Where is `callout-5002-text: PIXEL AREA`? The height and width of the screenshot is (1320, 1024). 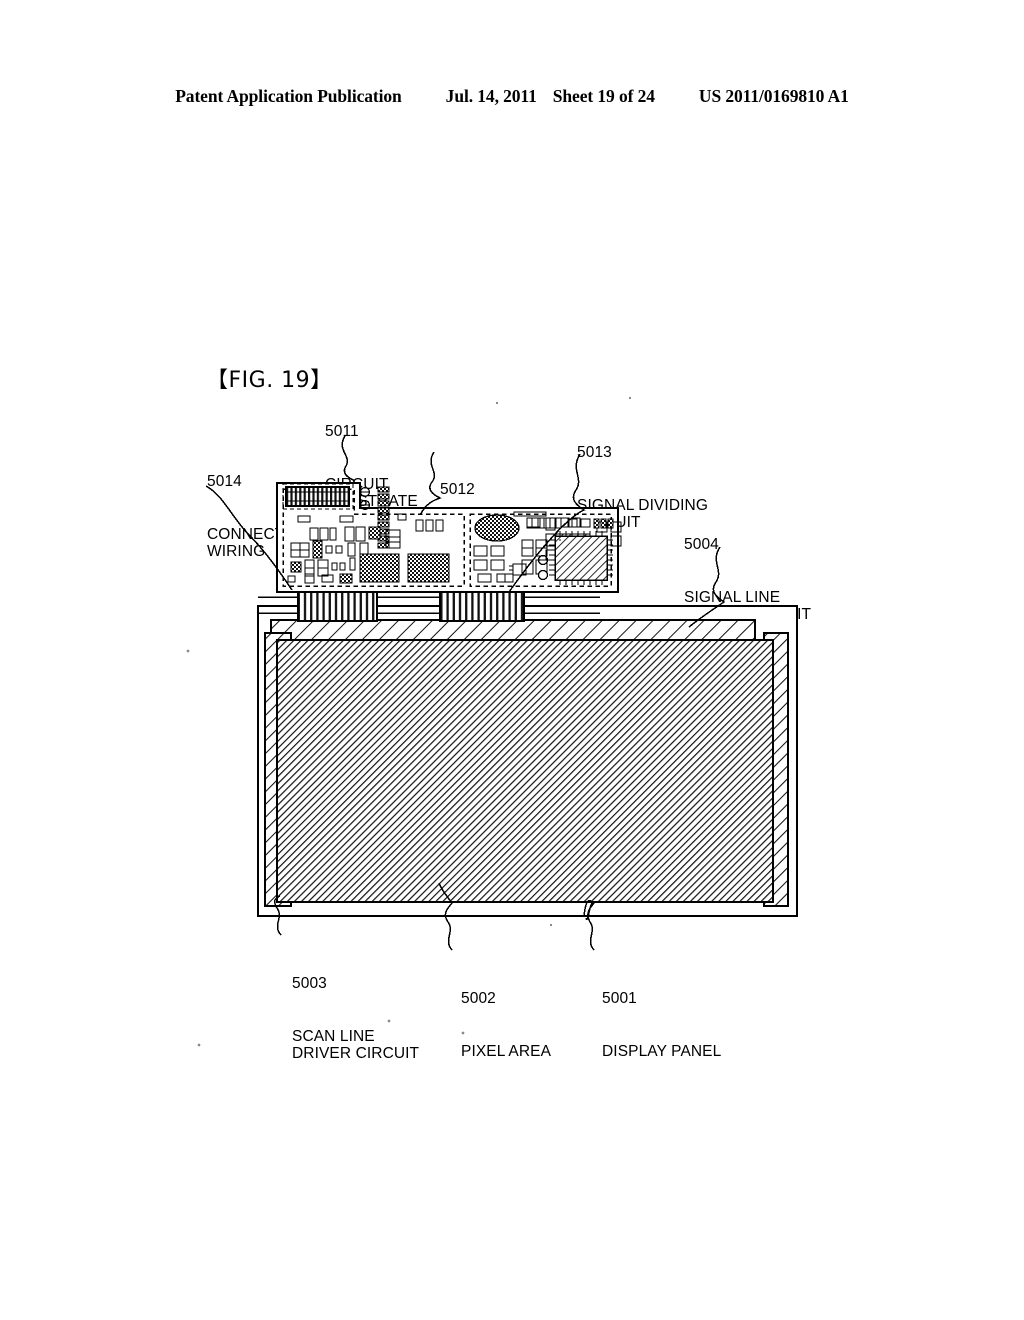
callout-5002-text: PIXEL AREA is located at coordinates (506, 1051).